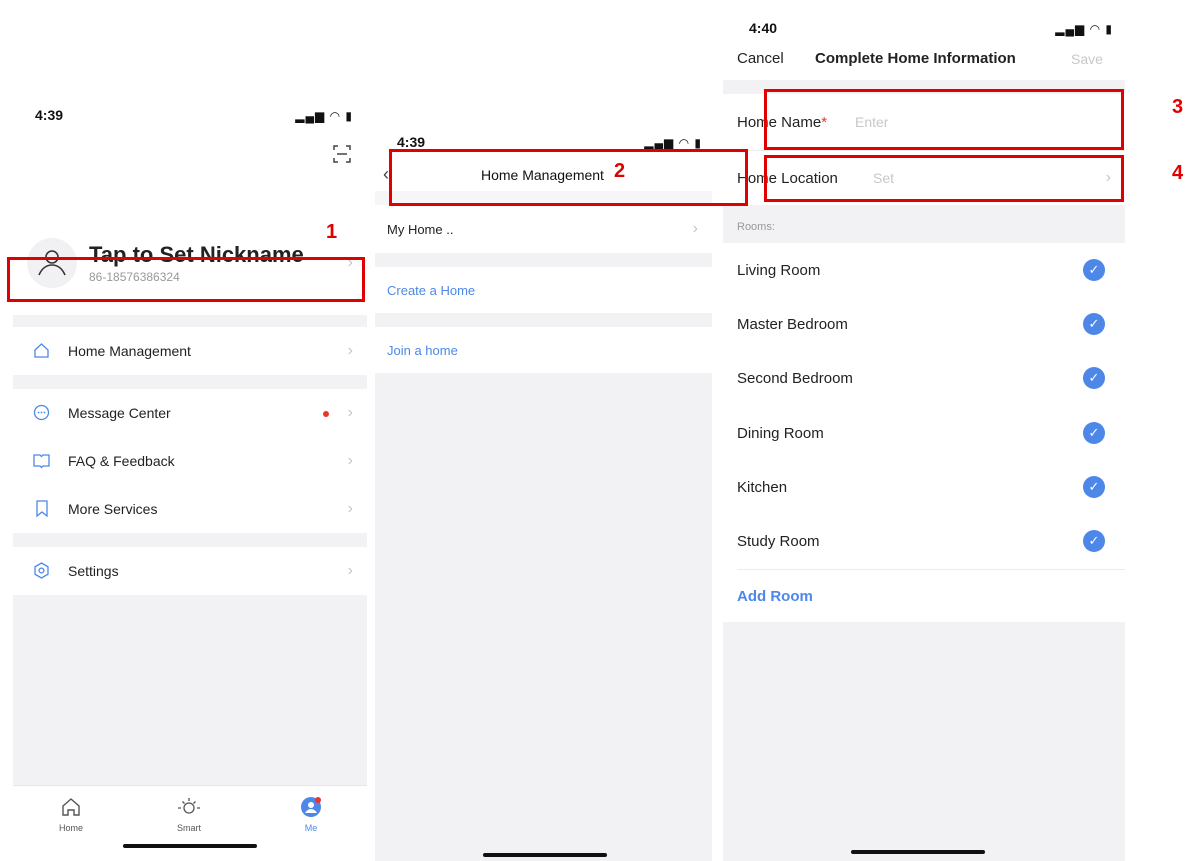 This screenshot has width=1203, height=861. Describe the element at coordinates (620, 171) in the screenshot. I see `annotation-number-2: 2` at that location.